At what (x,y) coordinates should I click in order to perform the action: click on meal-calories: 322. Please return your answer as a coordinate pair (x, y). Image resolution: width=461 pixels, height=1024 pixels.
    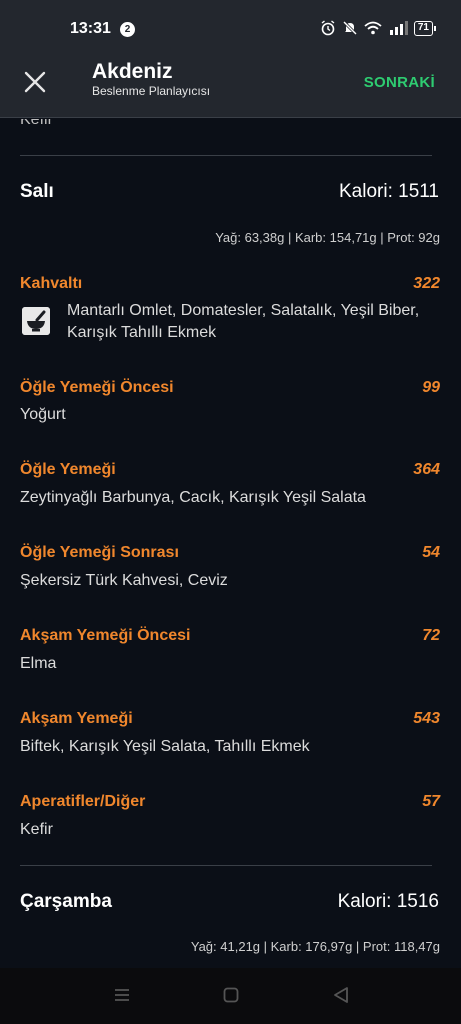
    Looking at the image, I should click on (426, 283).